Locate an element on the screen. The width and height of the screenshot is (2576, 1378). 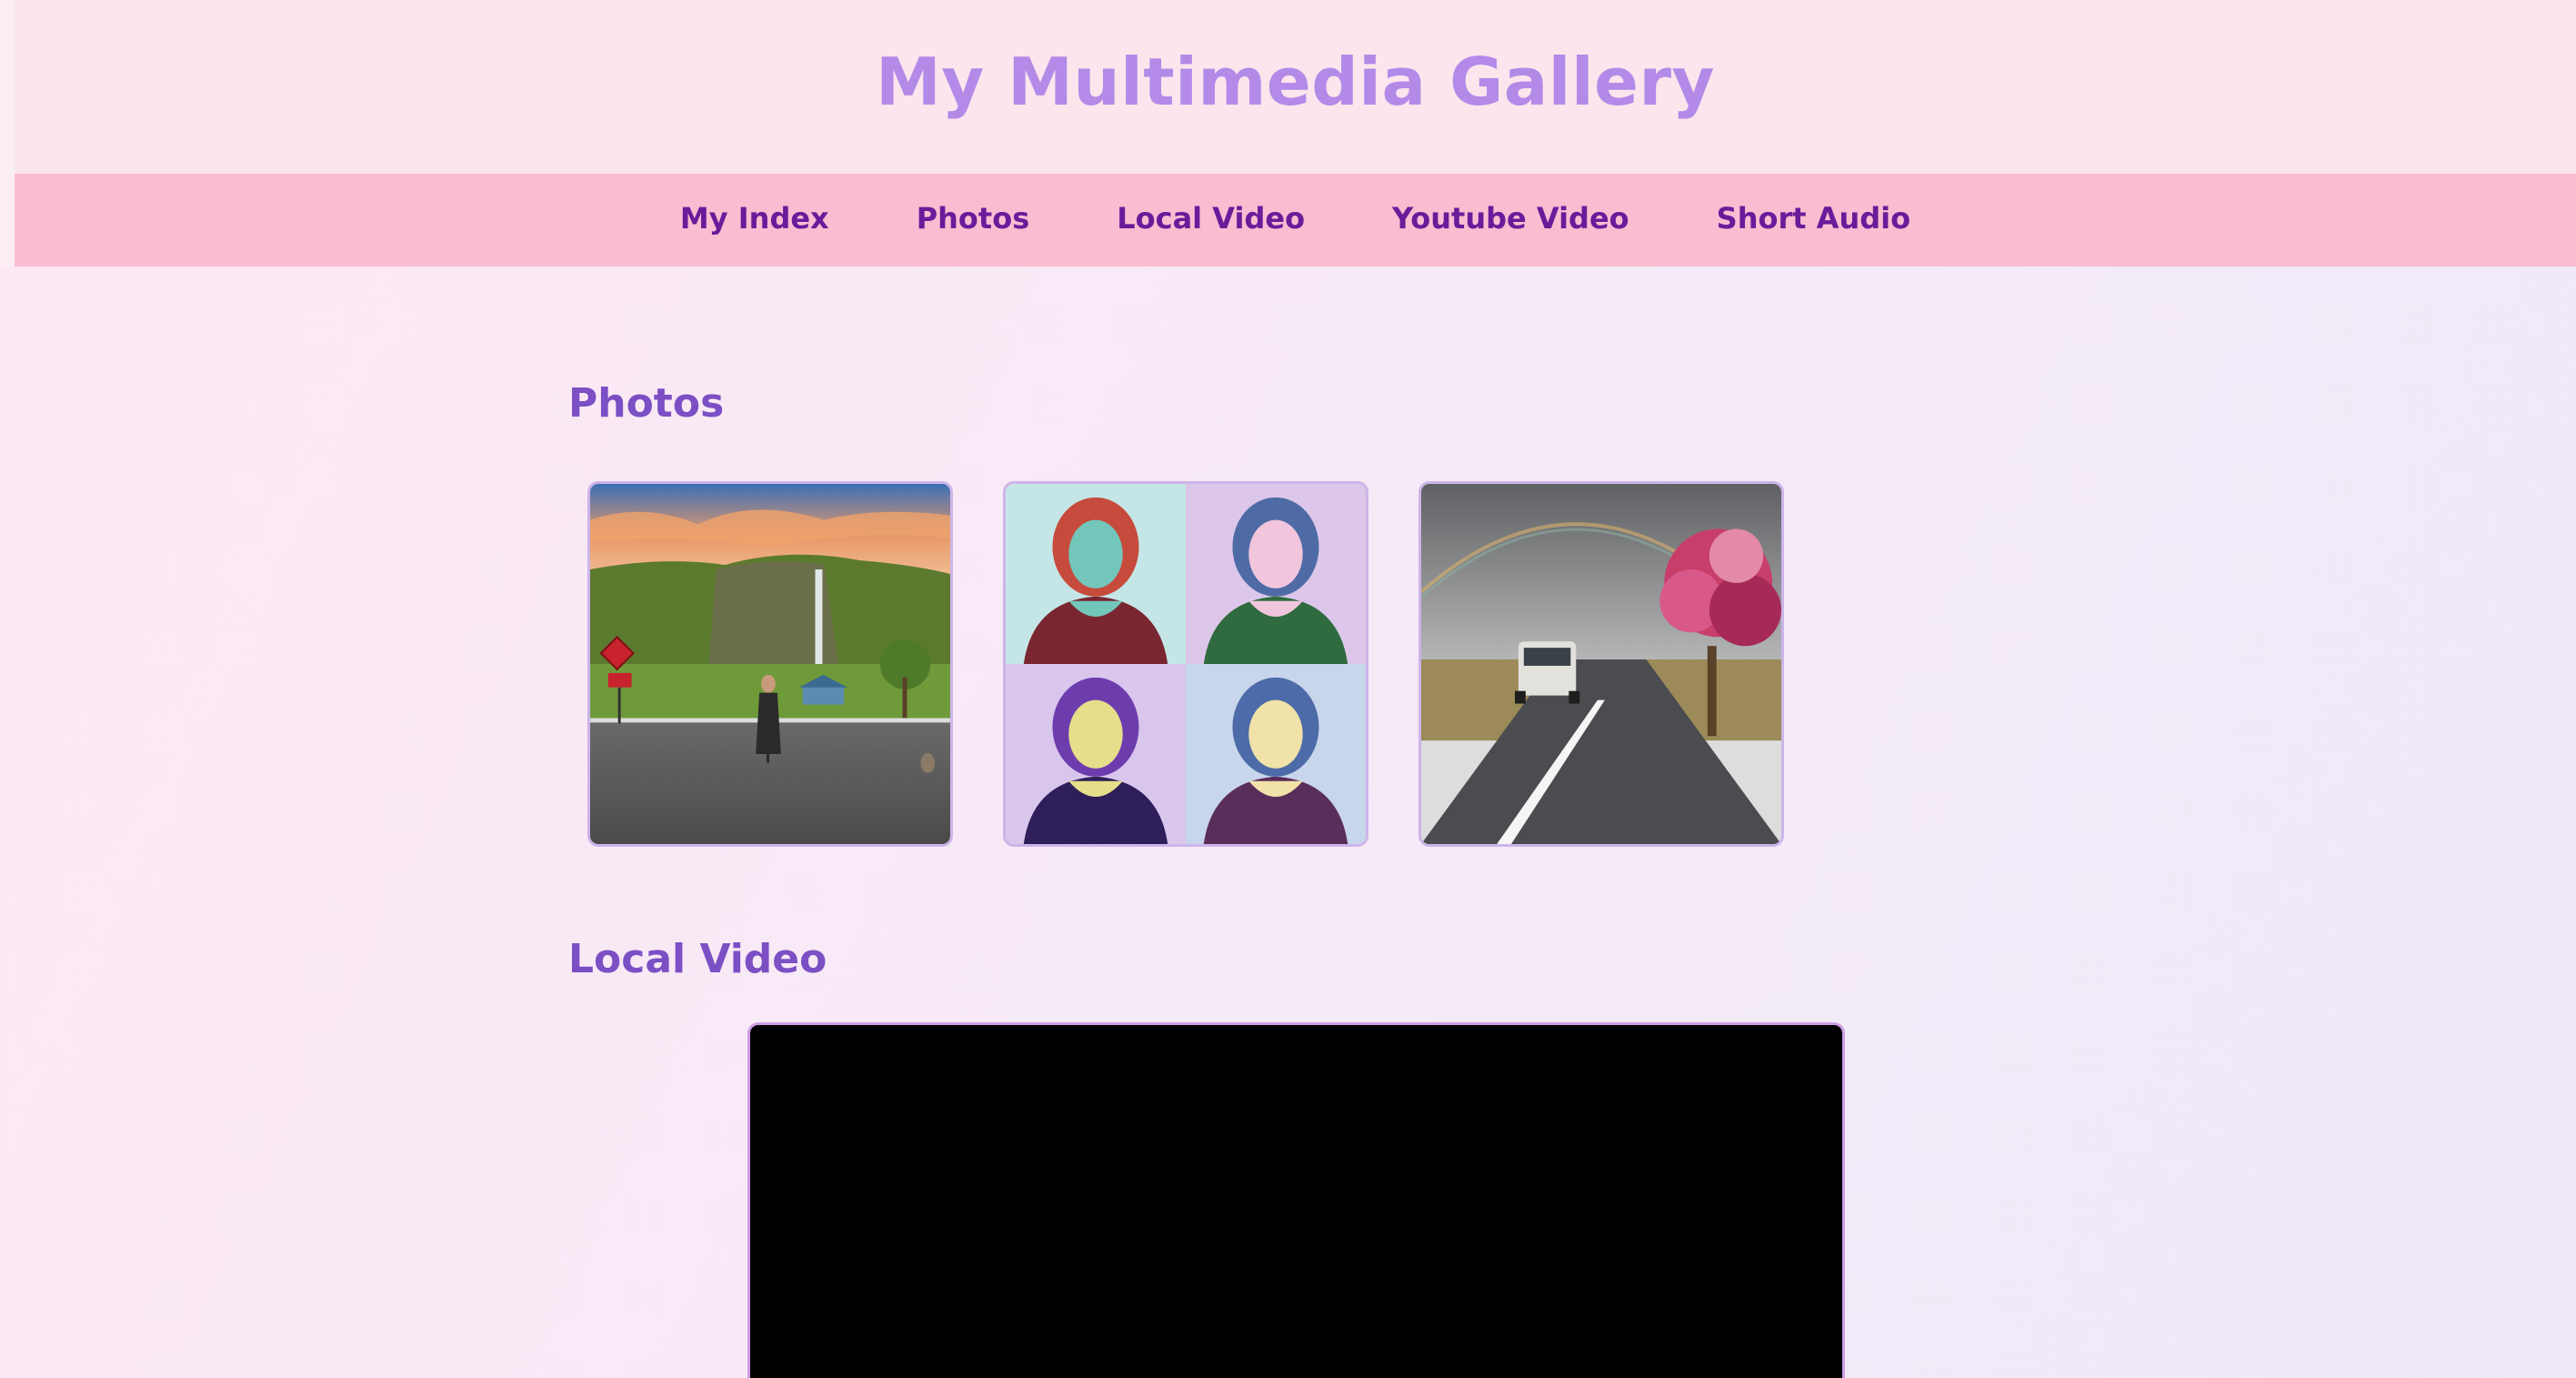
nav-link-youtube-video: Youtube Video is located at coordinates (1510, 218).